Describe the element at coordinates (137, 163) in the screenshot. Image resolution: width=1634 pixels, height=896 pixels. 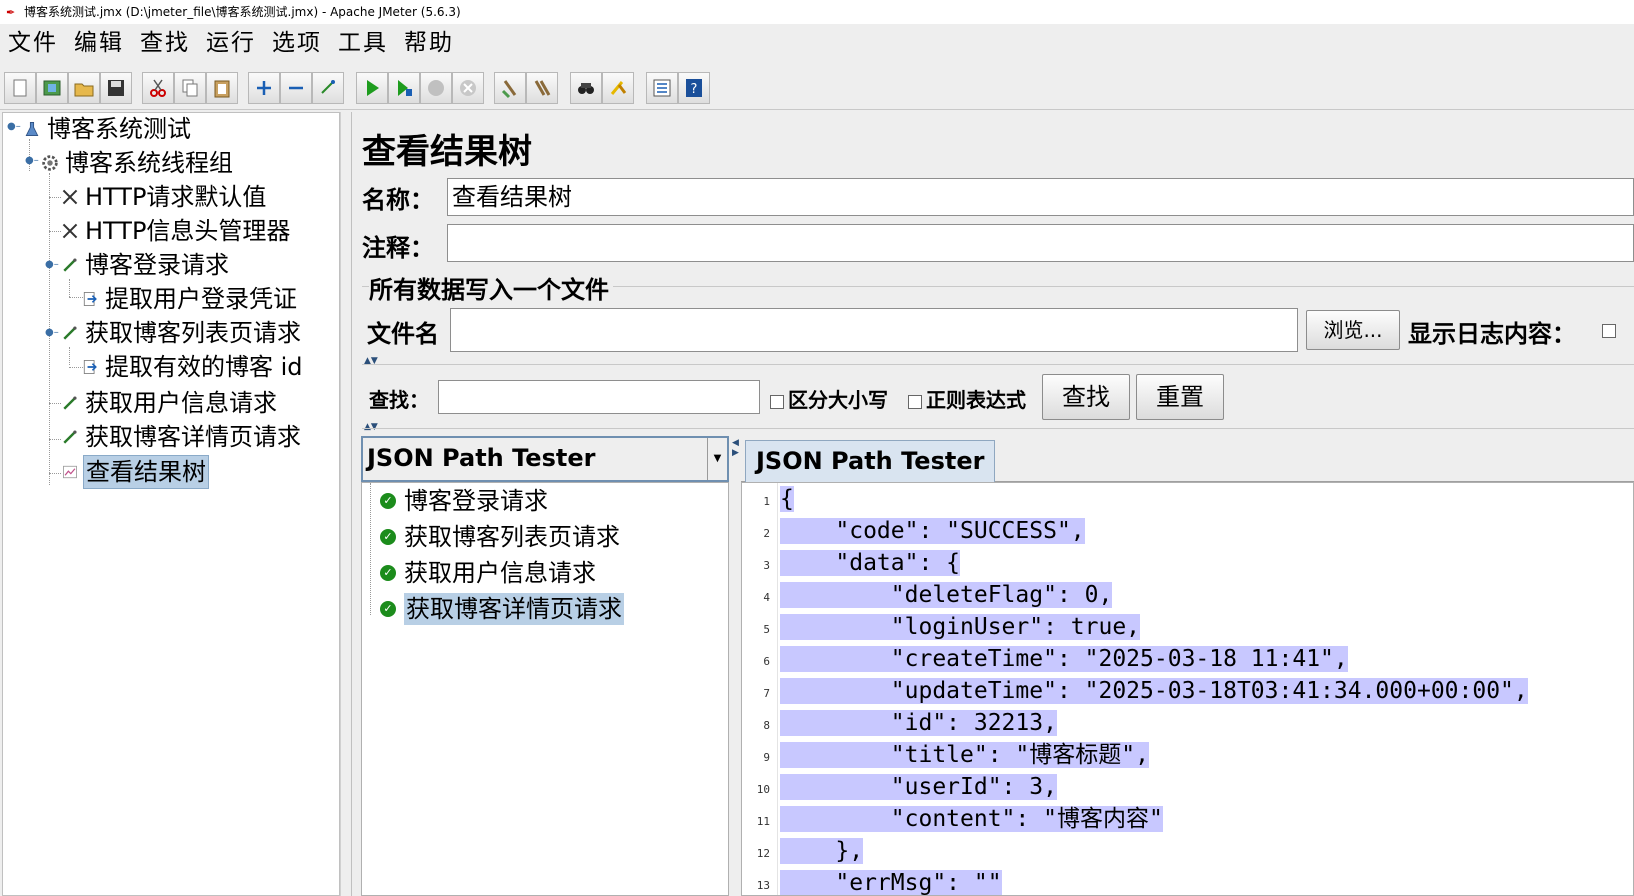
I see `tree-node-thread-group: 博客系统线程组` at that location.